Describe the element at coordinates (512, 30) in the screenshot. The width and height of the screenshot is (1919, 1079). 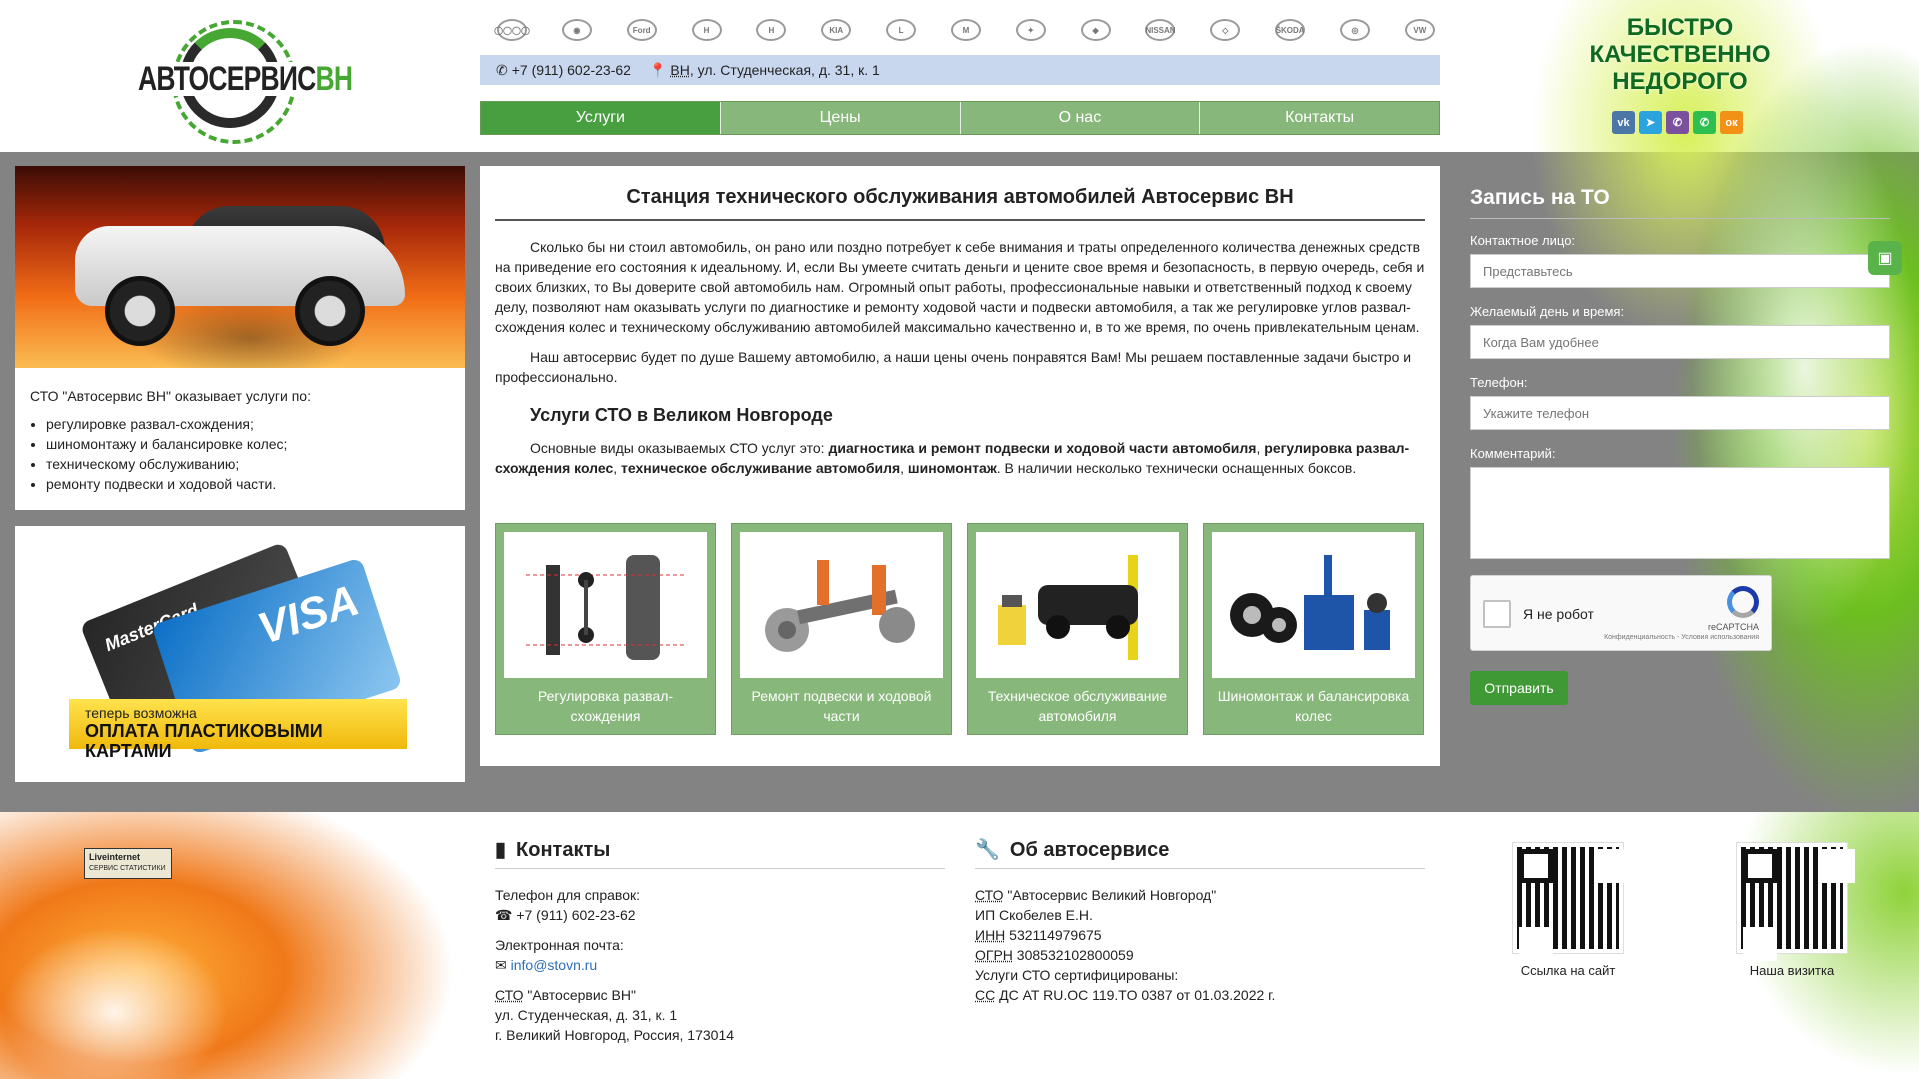
I see `audi-logo-icon: ◯◯◯◯` at that location.